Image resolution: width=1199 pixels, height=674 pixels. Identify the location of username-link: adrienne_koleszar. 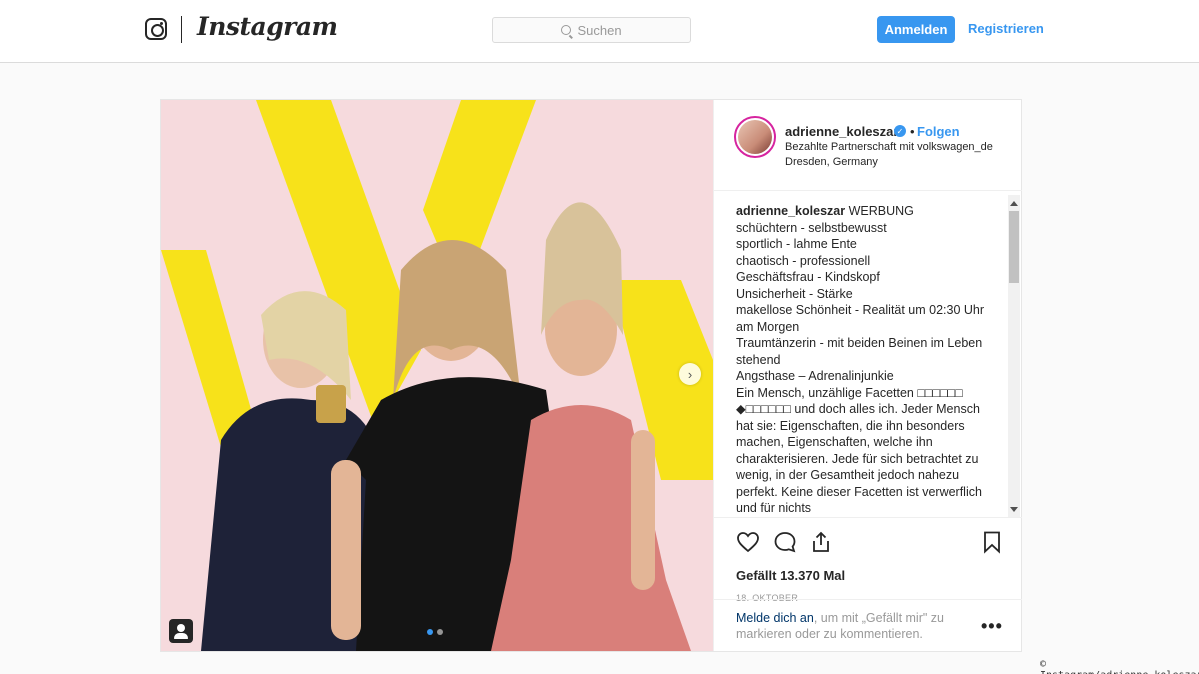
(841, 131).